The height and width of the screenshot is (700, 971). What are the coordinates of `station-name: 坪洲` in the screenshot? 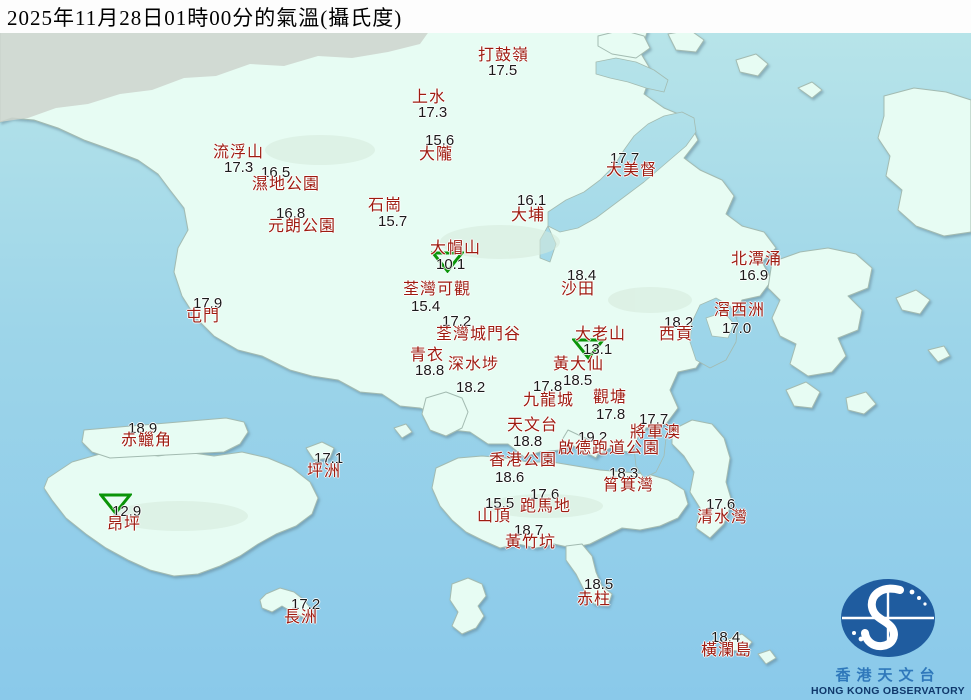 It's located at (324, 471).